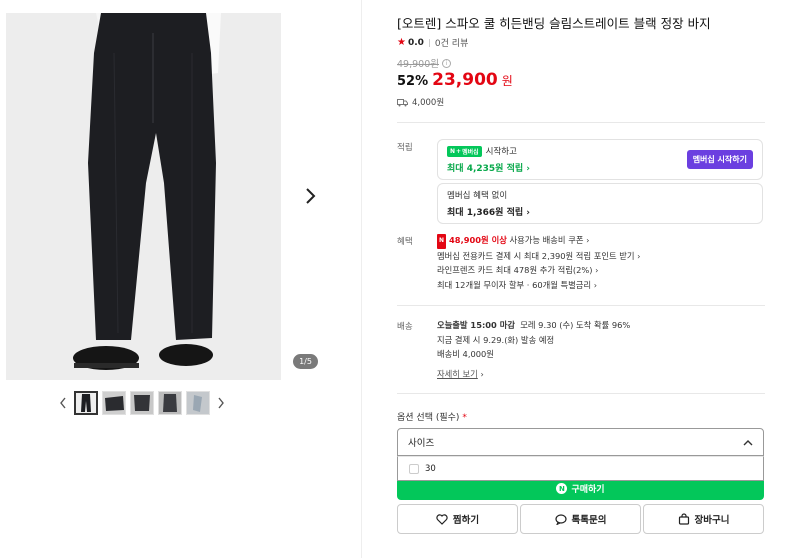 The image size is (800, 558). What do you see at coordinates (477, 196) in the screenshot?
I see `nonmember-text: 멤버십 혜택 없이` at bounding box center [477, 196].